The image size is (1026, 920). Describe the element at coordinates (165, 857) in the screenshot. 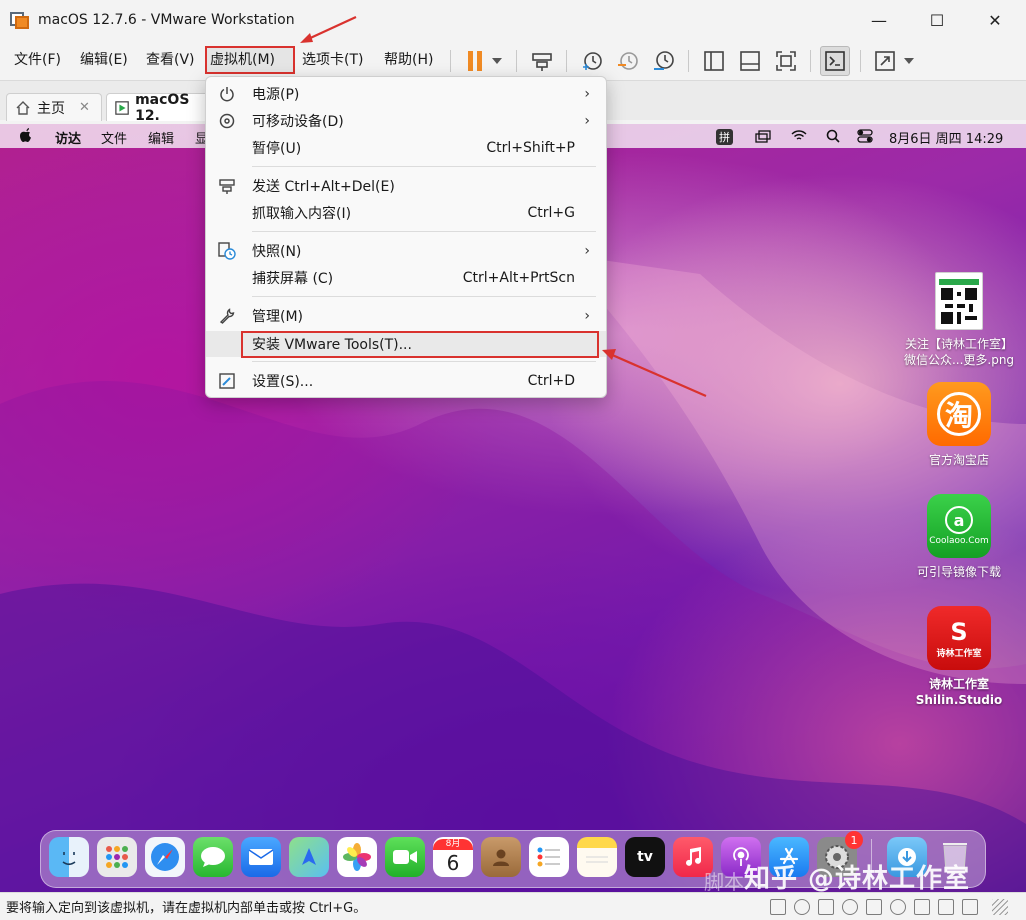

I see `safari-dock-icon` at that location.